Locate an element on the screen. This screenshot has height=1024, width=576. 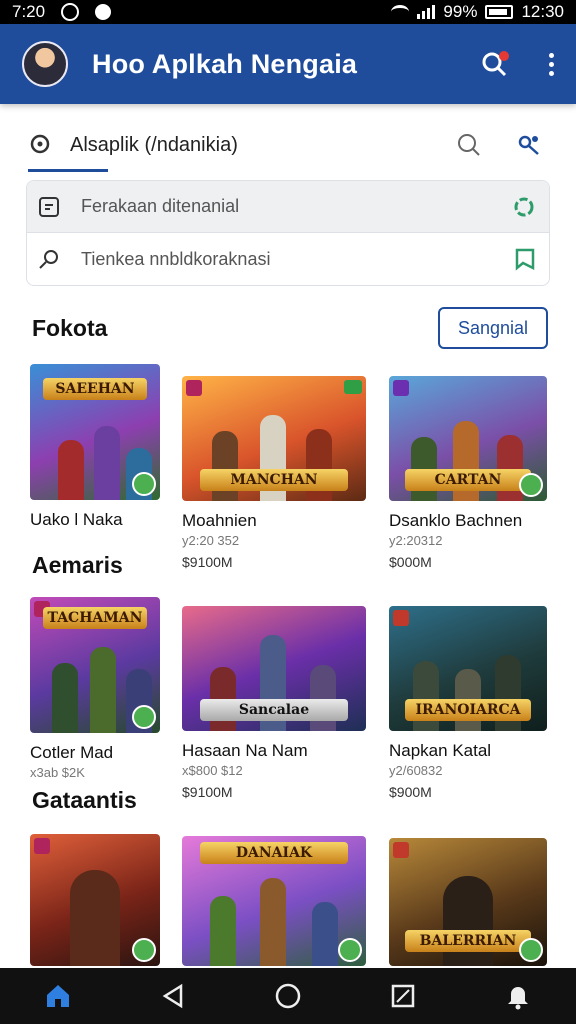
recents-button is located at coordinates (403, 996).